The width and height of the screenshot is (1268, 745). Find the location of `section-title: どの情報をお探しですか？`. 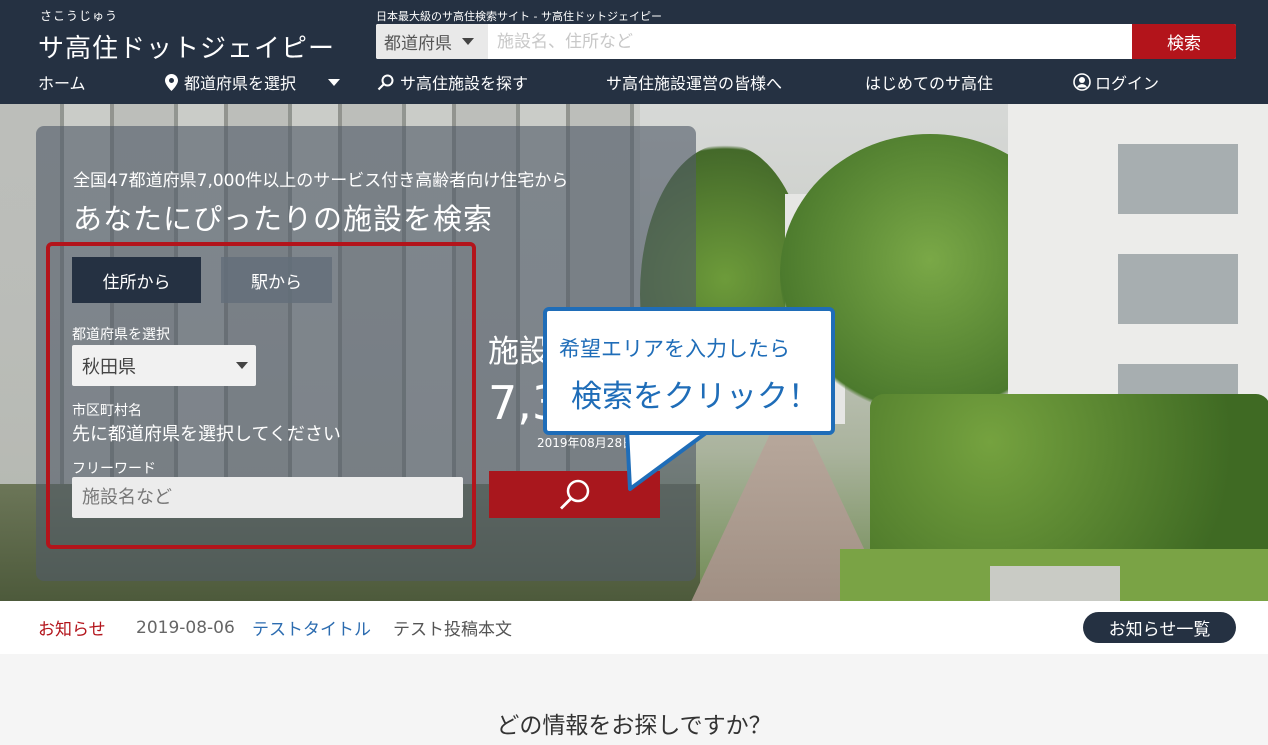

section-title: どの情報をお探しですか？ is located at coordinates (634, 726).